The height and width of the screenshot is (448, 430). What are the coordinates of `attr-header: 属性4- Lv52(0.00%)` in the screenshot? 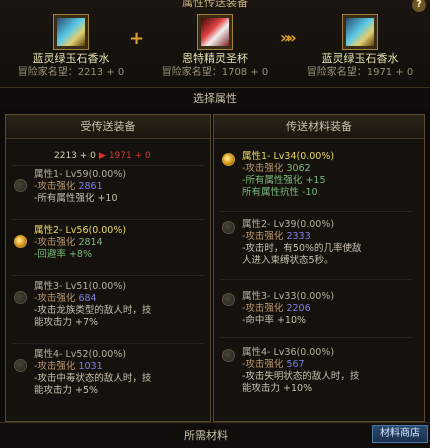 It's located at (80, 354).